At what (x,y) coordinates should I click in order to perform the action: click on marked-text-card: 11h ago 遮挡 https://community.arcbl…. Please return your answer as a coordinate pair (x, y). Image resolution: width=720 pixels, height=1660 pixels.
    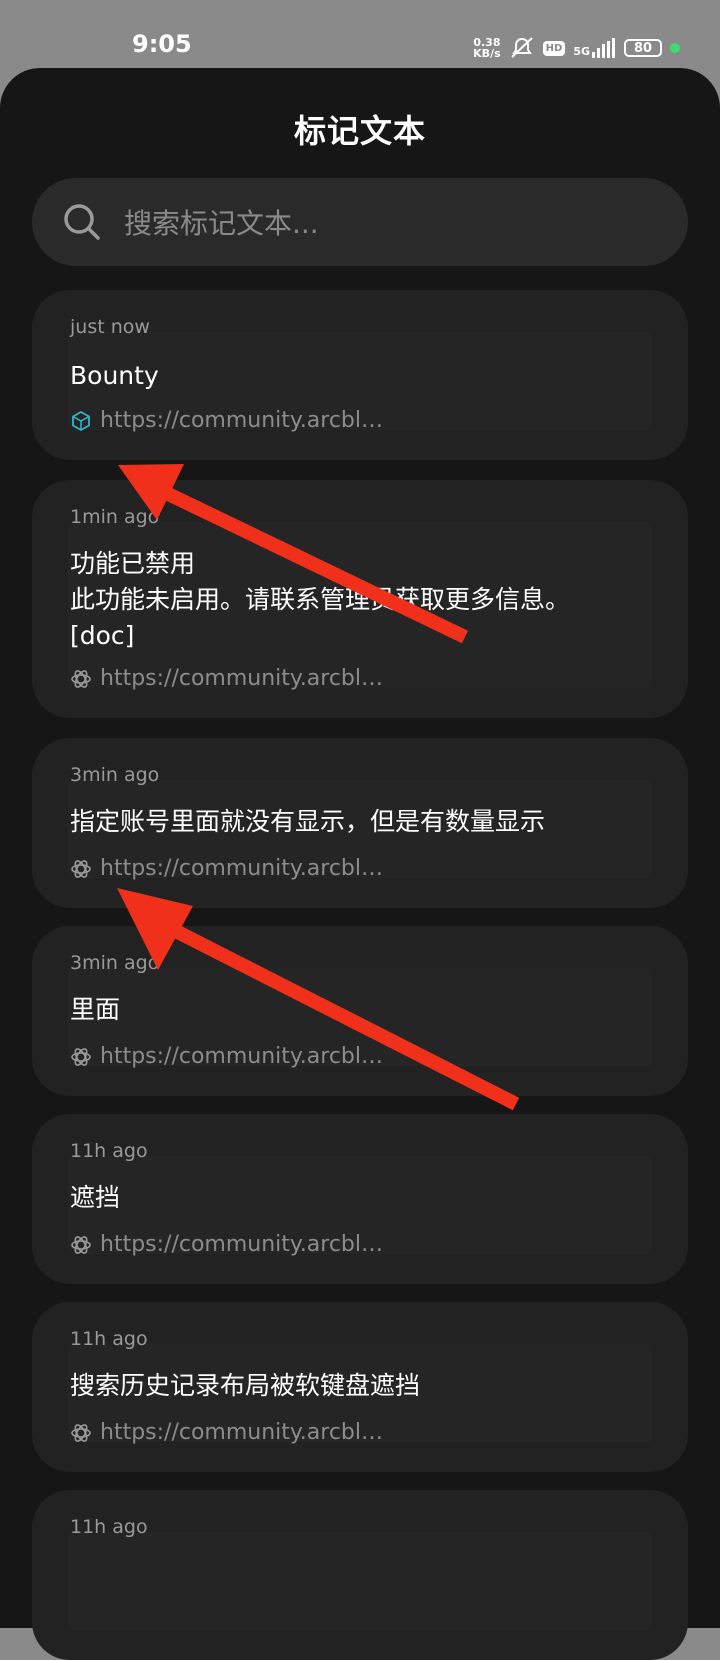
    Looking at the image, I should click on (360, 1199).